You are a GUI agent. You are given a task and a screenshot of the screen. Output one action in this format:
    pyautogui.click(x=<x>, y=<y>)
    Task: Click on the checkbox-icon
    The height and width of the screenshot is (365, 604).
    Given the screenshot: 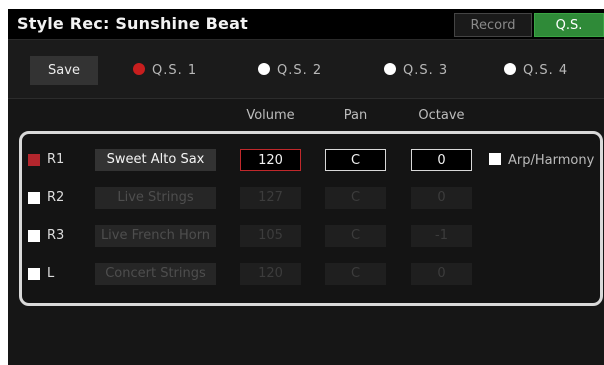 What is the action you would take?
    pyautogui.click(x=495, y=159)
    